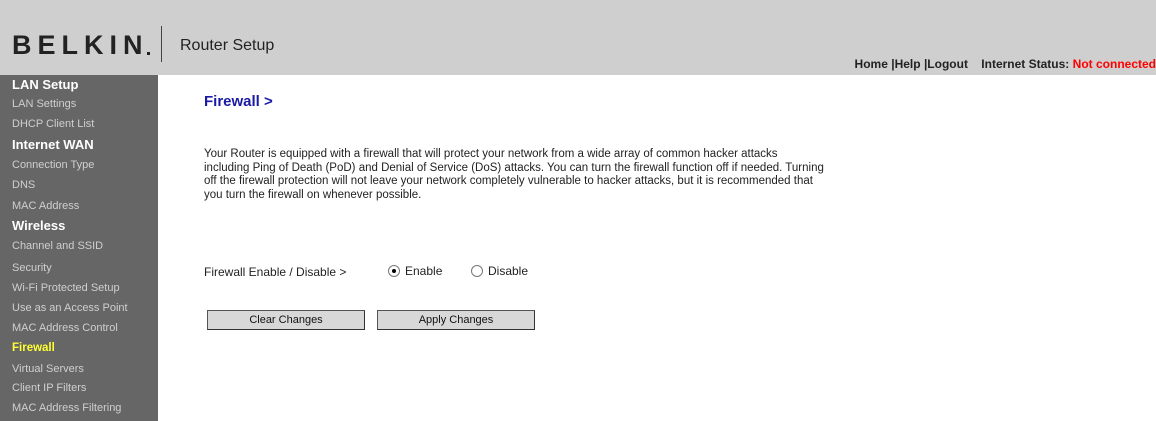 This screenshot has height=421, width=1156. I want to click on sidebar-item-virtual-servers: Virtual Servers, so click(48, 369).